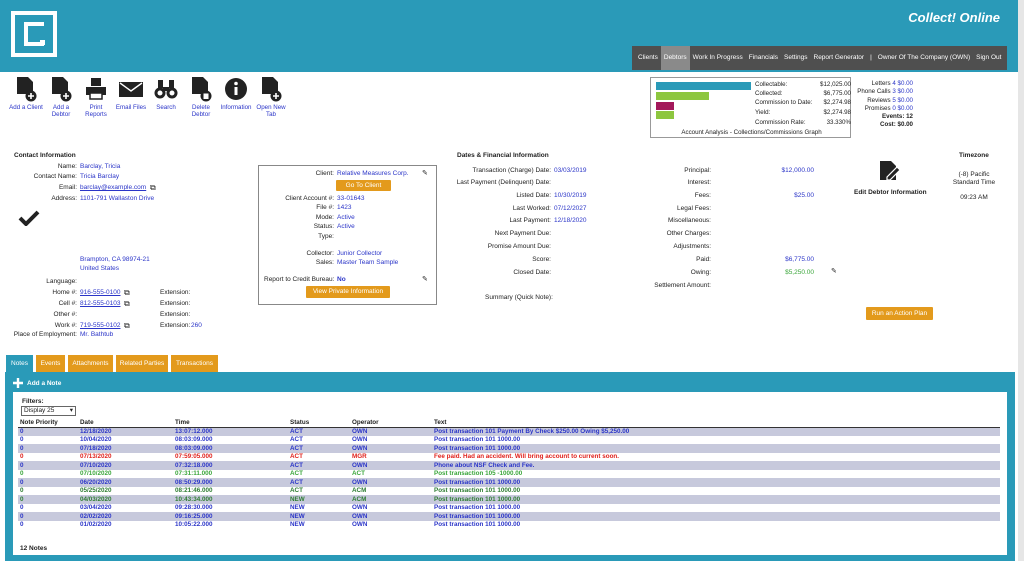 The image size is (1024, 561). I want to click on column-header: Note Priority, so click(48, 423).